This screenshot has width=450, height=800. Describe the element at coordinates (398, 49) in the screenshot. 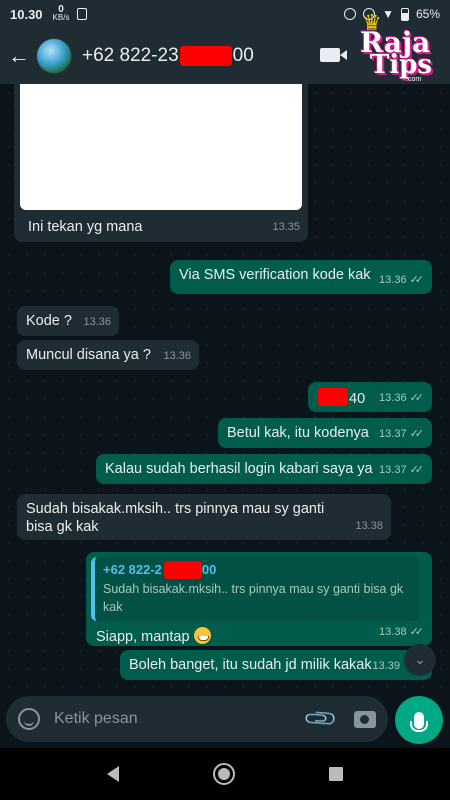

I see `rajatips-watermark-logo: ♛ Raja Tips .com` at that location.